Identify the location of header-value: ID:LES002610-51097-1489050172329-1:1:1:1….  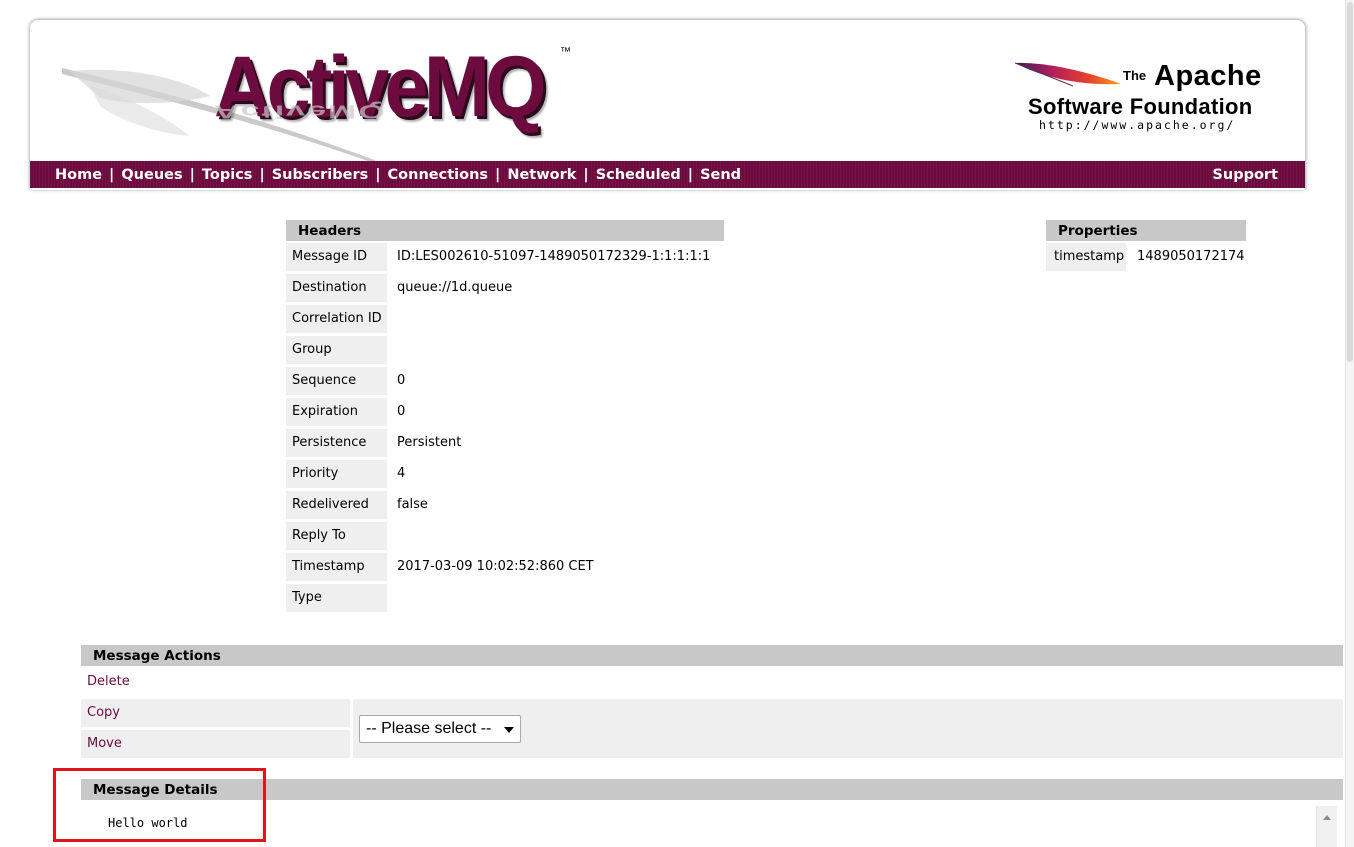
(554, 256).